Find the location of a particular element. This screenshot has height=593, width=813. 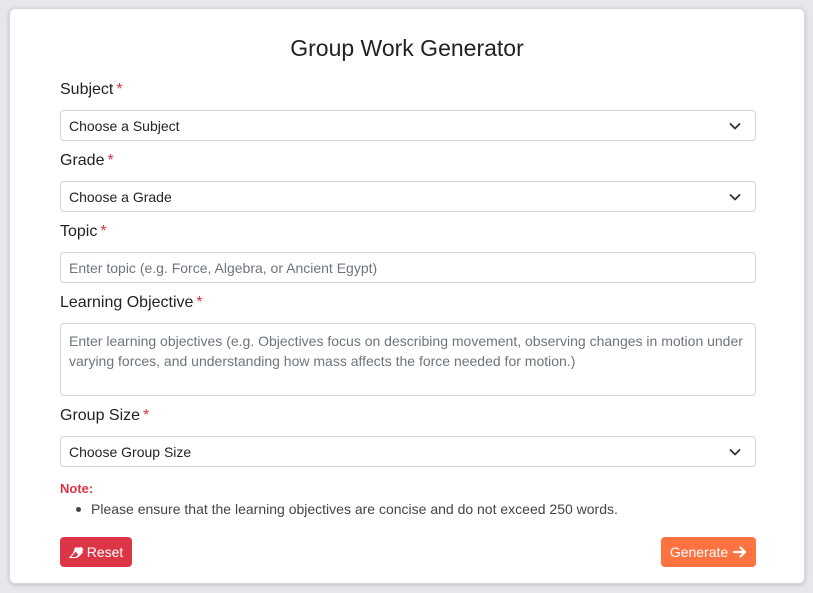

learning-objective-label: Learning Objective * is located at coordinates (131, 302).